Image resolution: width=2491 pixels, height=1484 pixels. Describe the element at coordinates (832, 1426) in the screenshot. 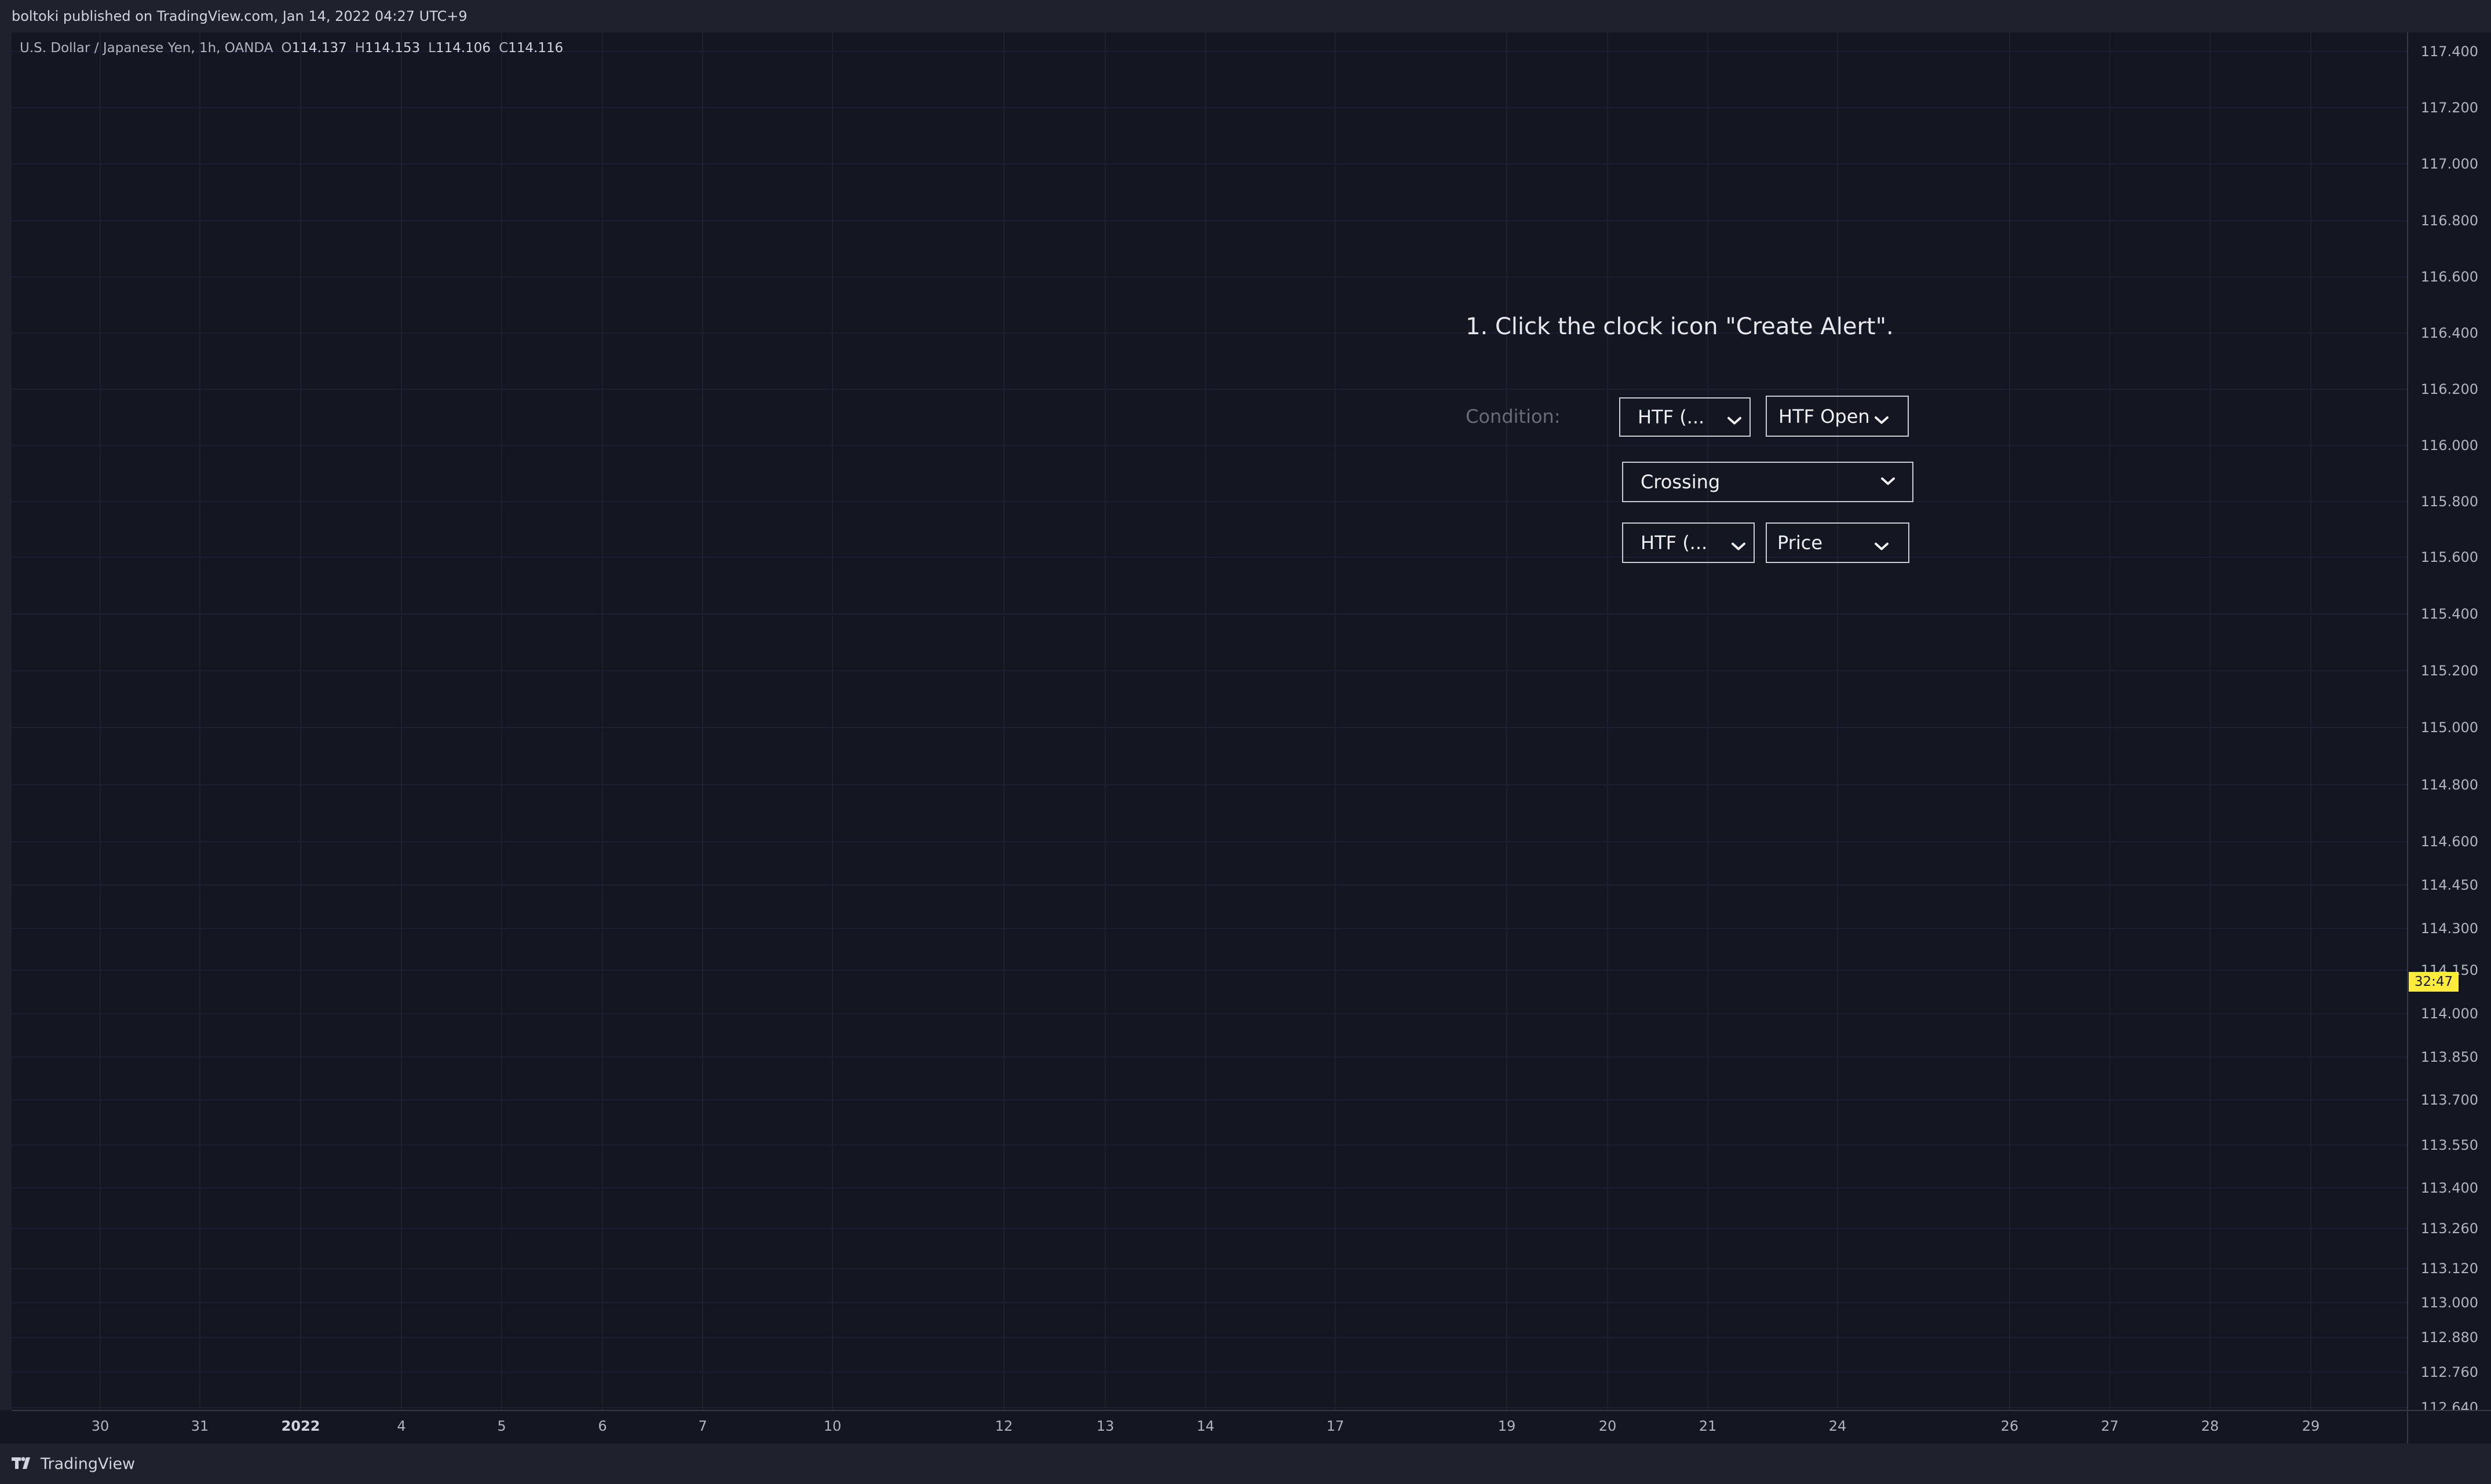

I see `time-tick-label: 10` at that location.